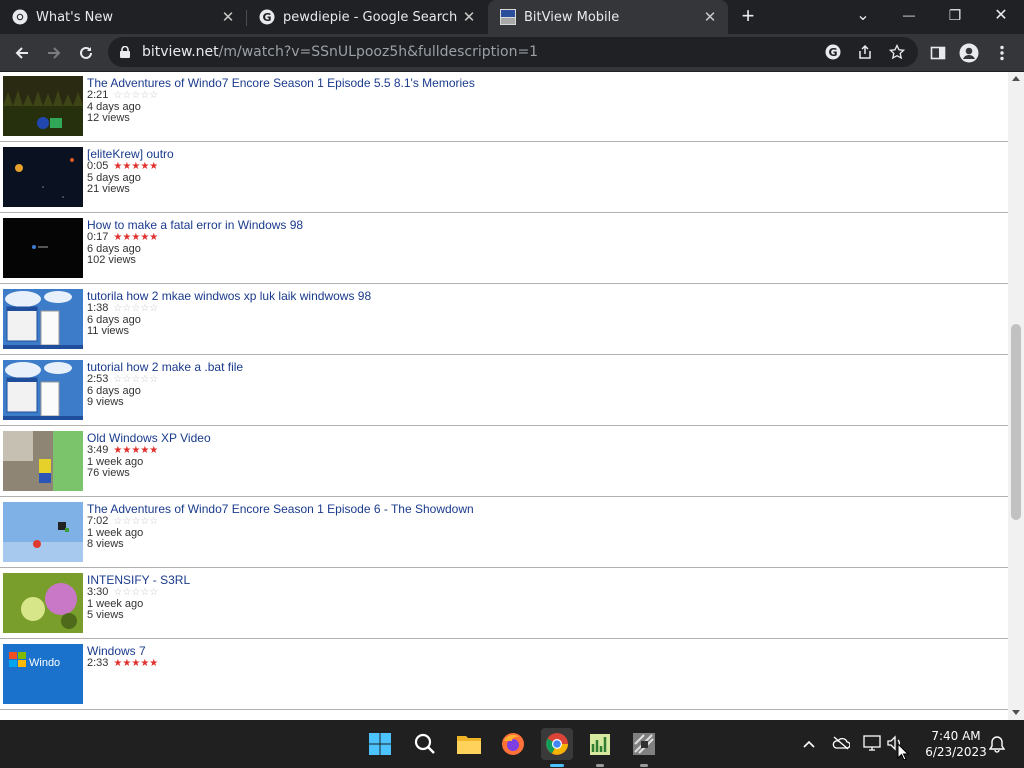  What do you see at coordinates (229, 308) in the screenshot?
I see `video-duration-row: 1:38 ☆☆☆☆☆` at bounding box center [229, 308].